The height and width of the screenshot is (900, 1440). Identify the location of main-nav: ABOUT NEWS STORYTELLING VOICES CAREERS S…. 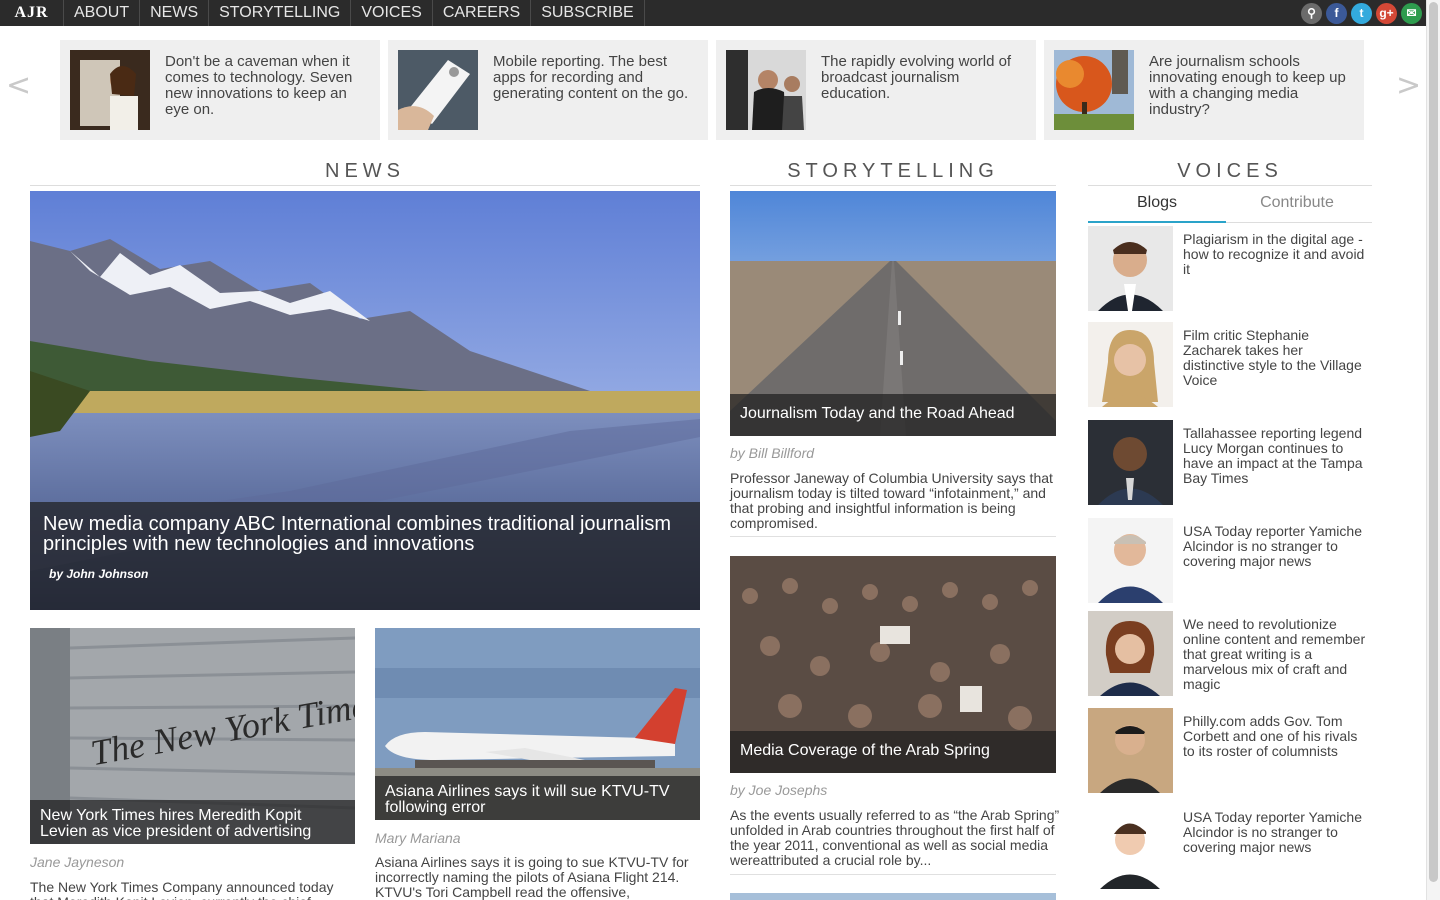
(354, 13).